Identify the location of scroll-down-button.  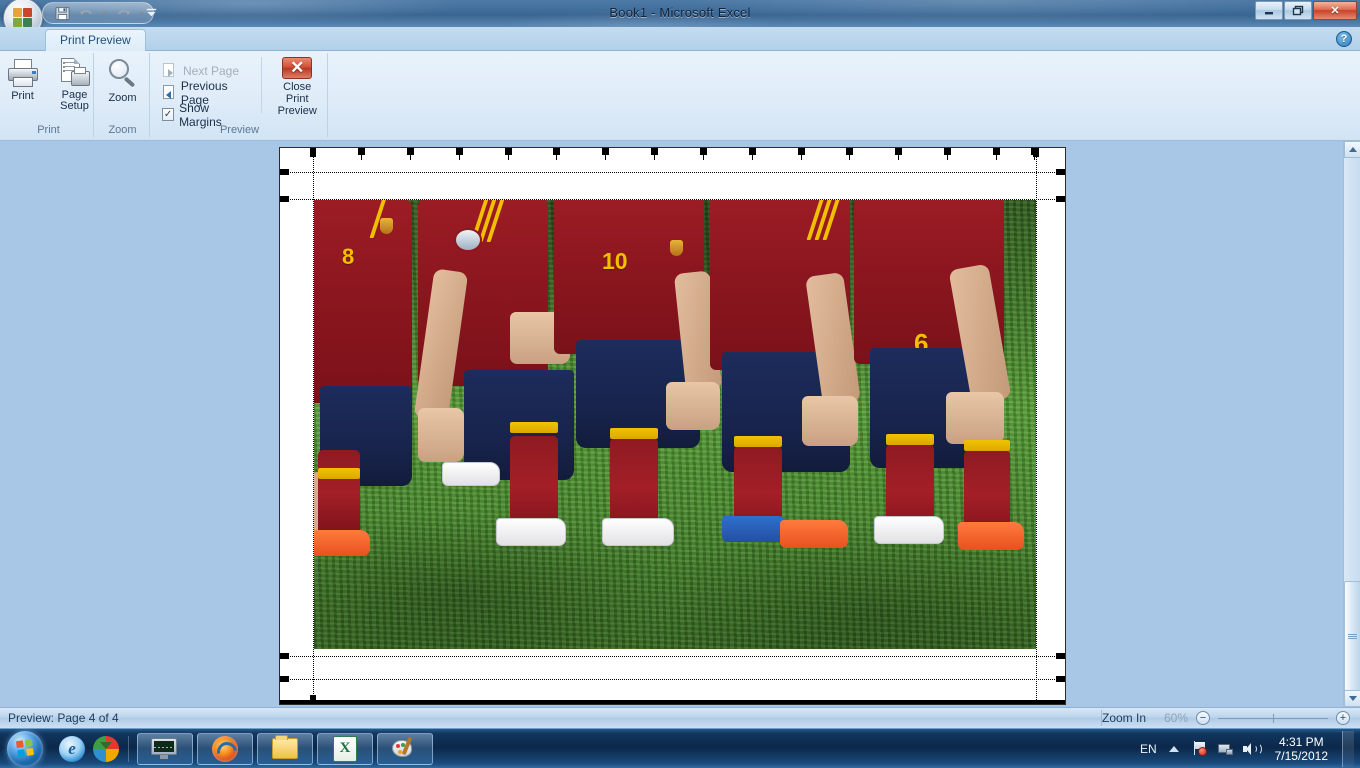
(1352, 698).